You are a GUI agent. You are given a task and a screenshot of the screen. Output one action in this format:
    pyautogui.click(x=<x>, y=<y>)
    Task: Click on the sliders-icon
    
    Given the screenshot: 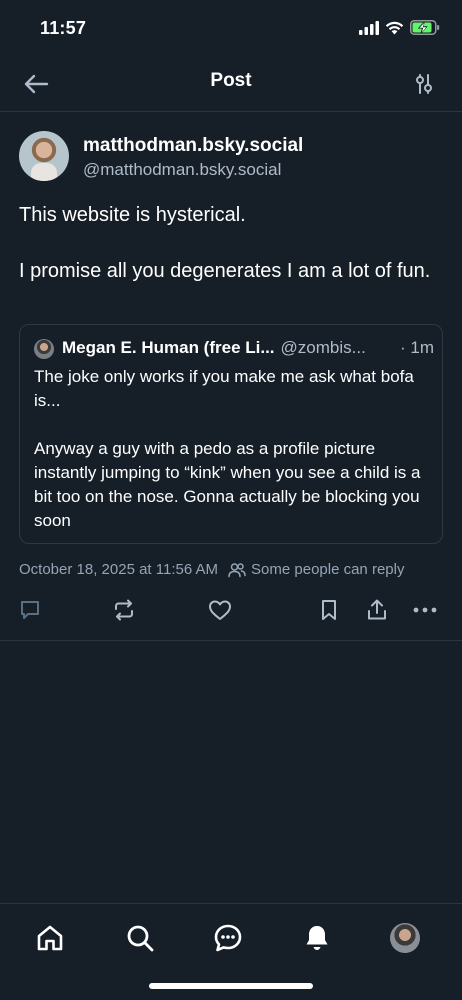 What is the action you would take?
    pyautogui.click(x=424, y=84)
    